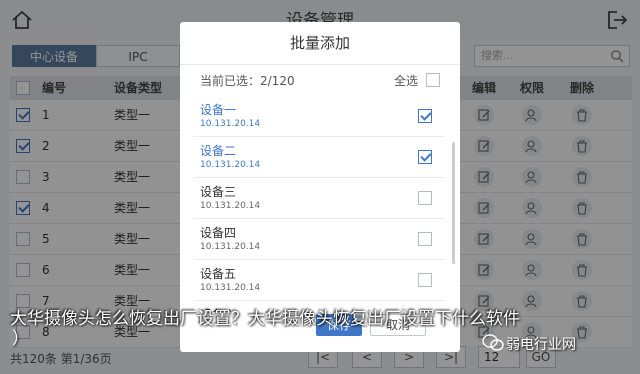 Image resolution: width=640 pixels, height=374 pixels. What do you see at coordinates (453, 203) in the screenshot?
I see `list-scrollbar` at bounding box center [453, 203].